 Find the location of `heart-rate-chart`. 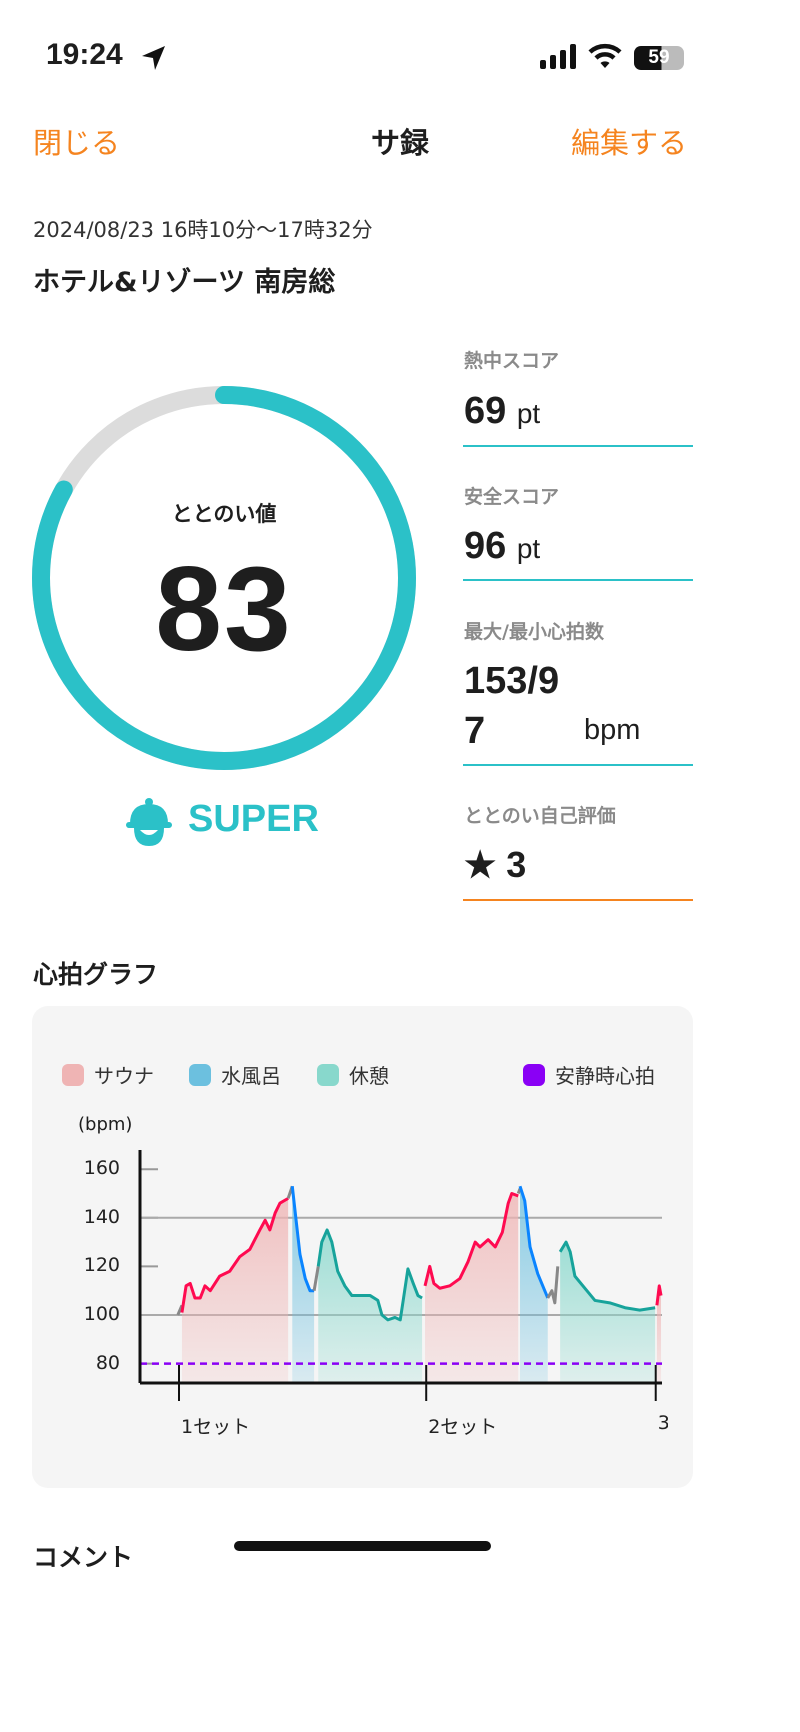

heart-rate-chart is located at coordinates (400, 1275).